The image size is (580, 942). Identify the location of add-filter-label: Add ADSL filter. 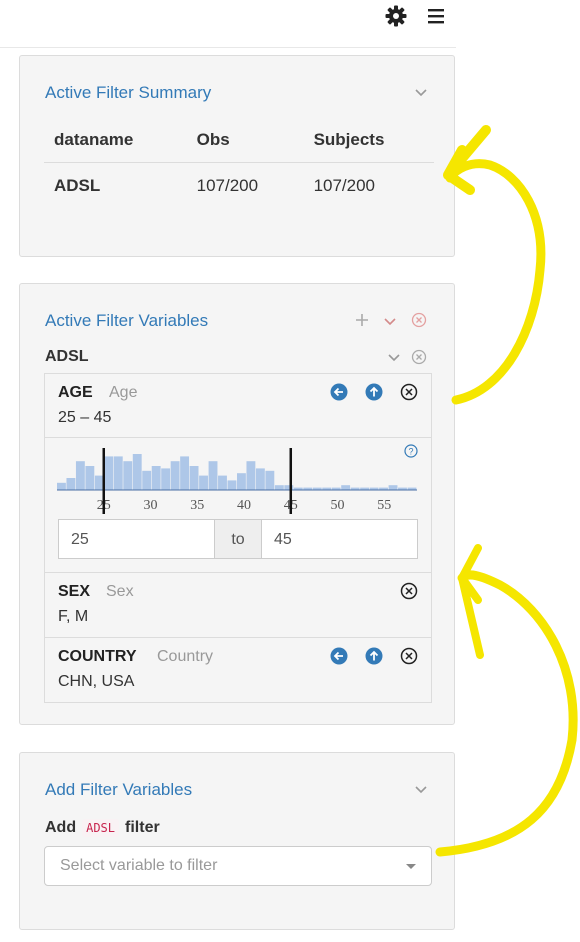
(102, 828).